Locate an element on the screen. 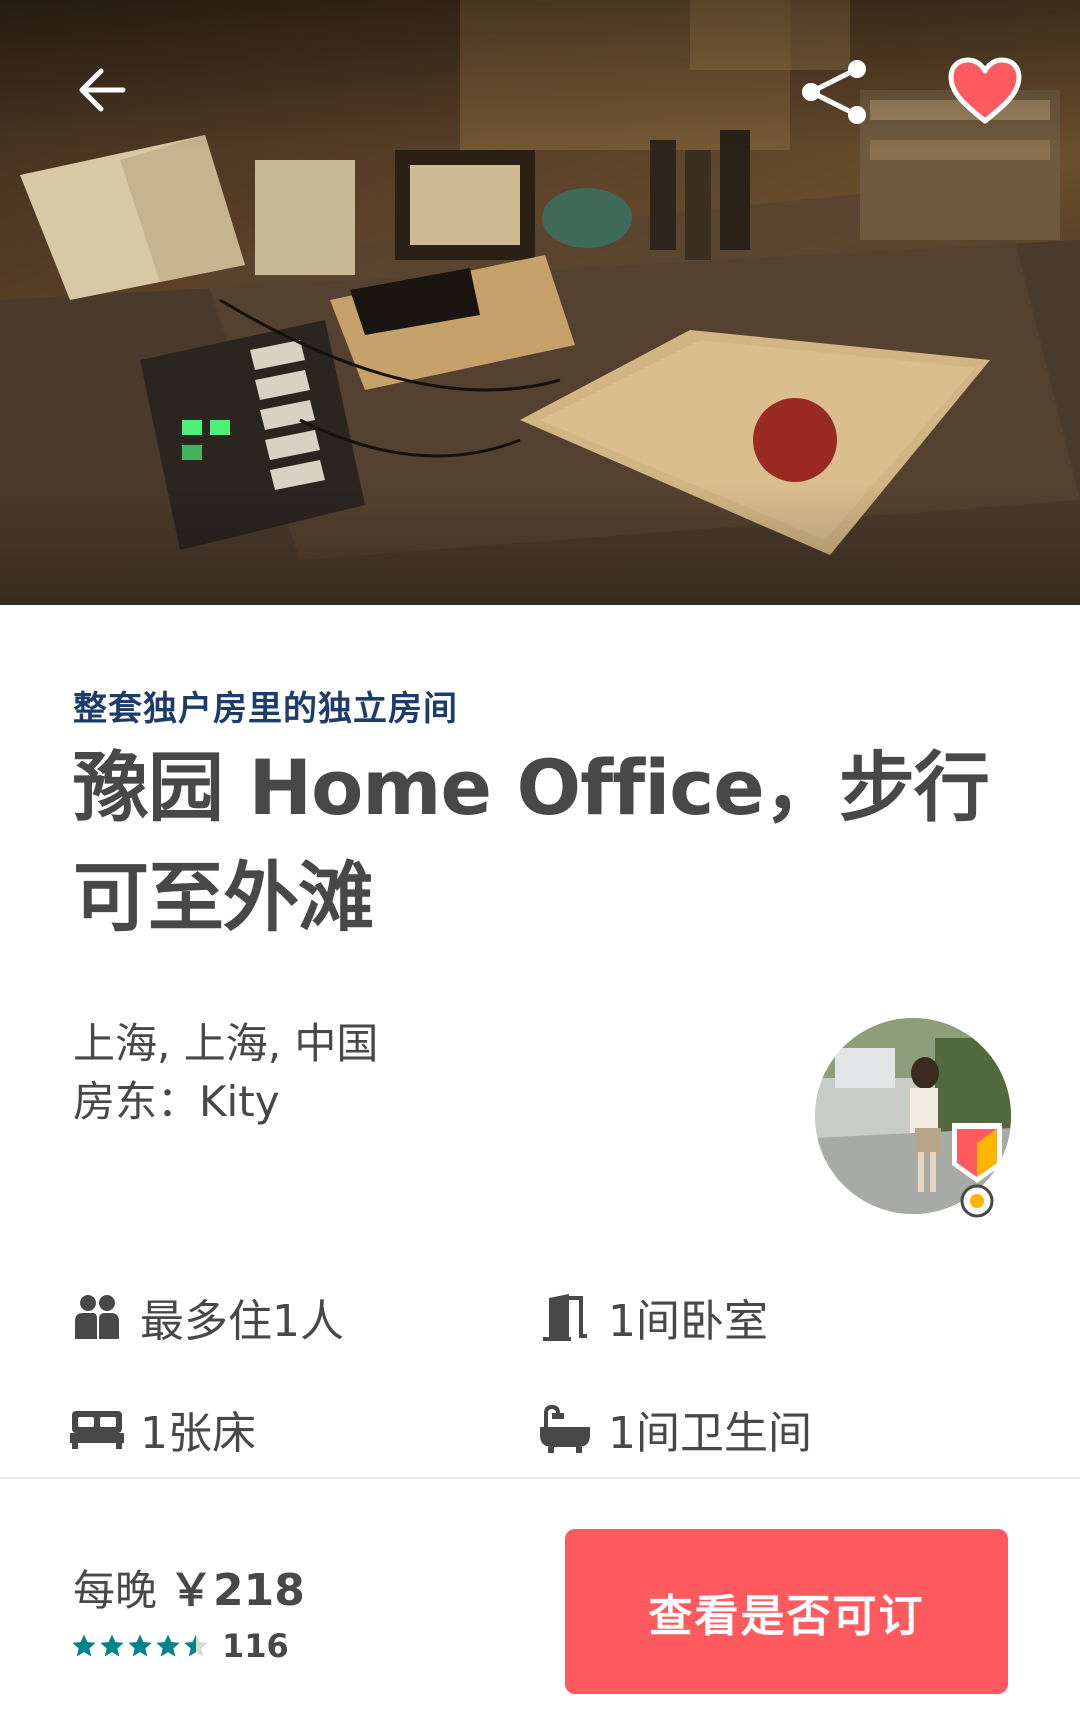 The height and width of the screenshot is (1728, 1080). half-star-icon is located at coordinates (196, 1646).